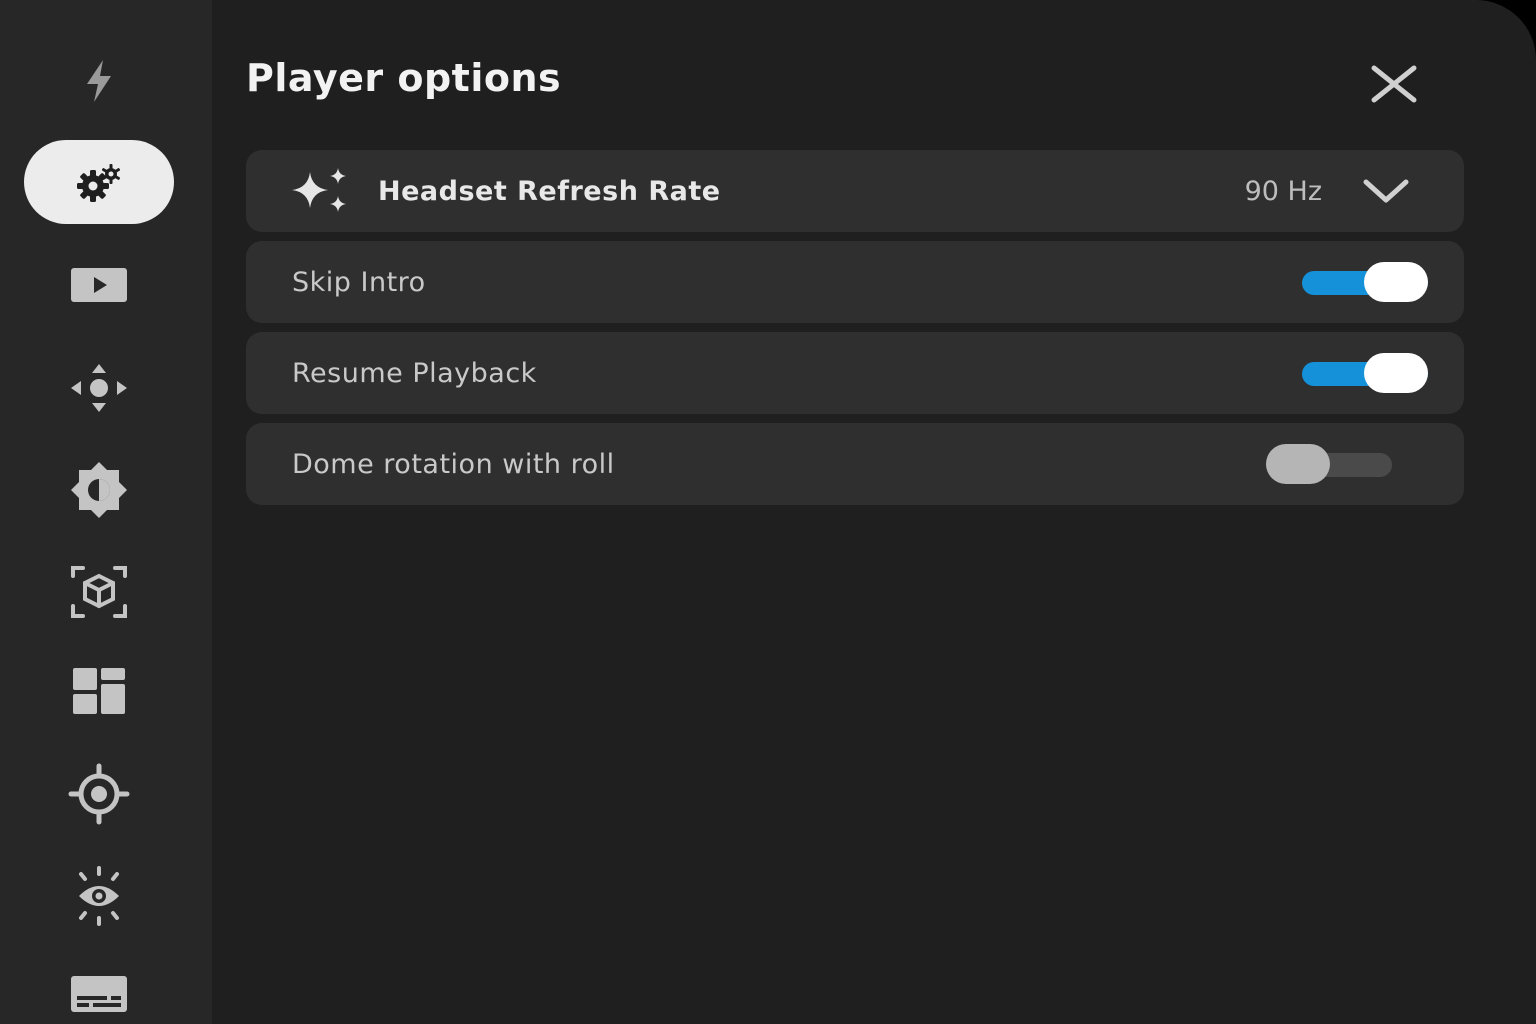 The image size is (1536, 1024). Describe the element at coordinates (1386, 191) in the screenshot. I see `chevron-down-icon` at that location.